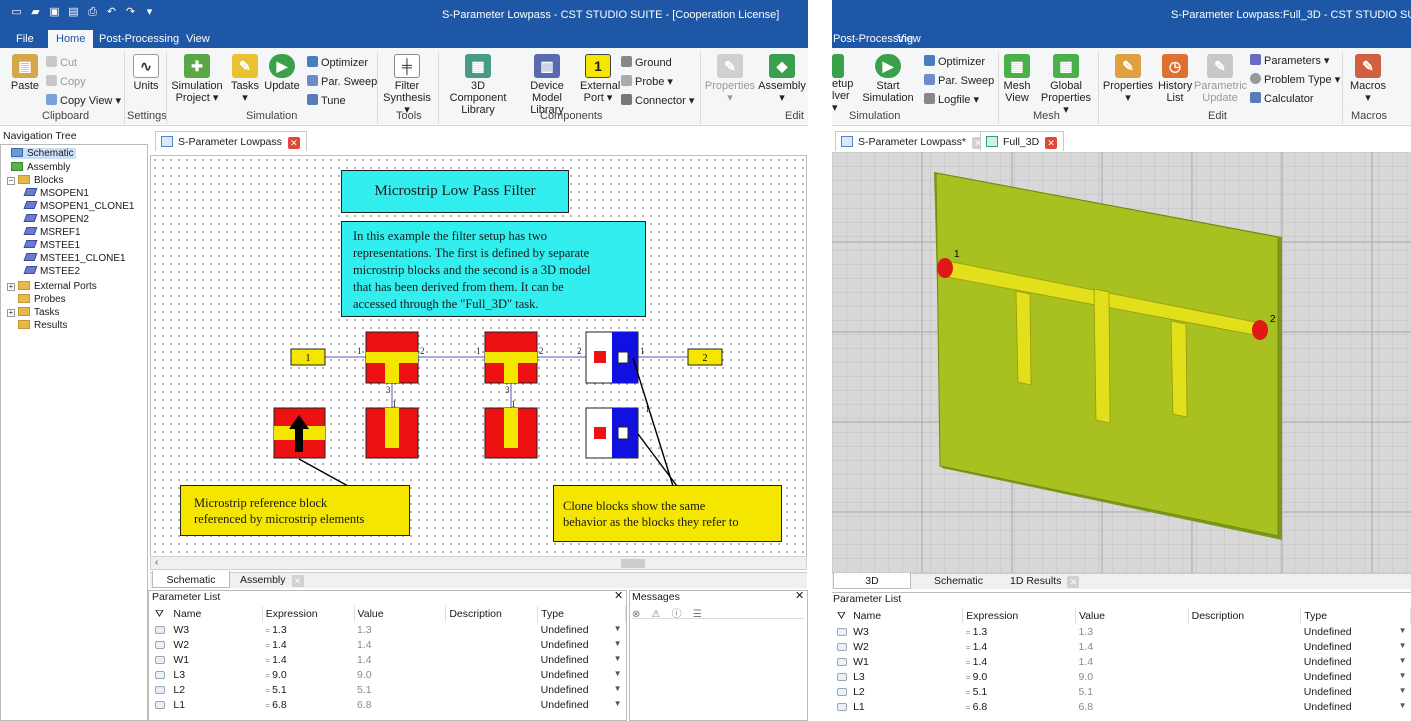 This screenshot has width=1411, height=721. I want to click on save-icon: ▣, so click(54, 12).